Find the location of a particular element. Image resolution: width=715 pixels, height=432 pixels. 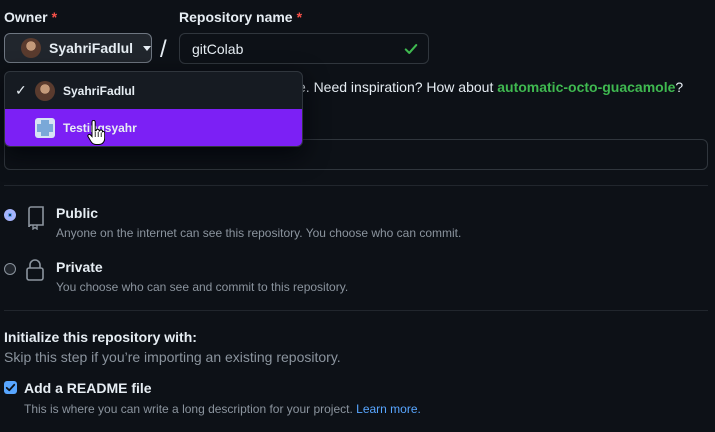

public-title: Public is located at coordinates (77, 213).